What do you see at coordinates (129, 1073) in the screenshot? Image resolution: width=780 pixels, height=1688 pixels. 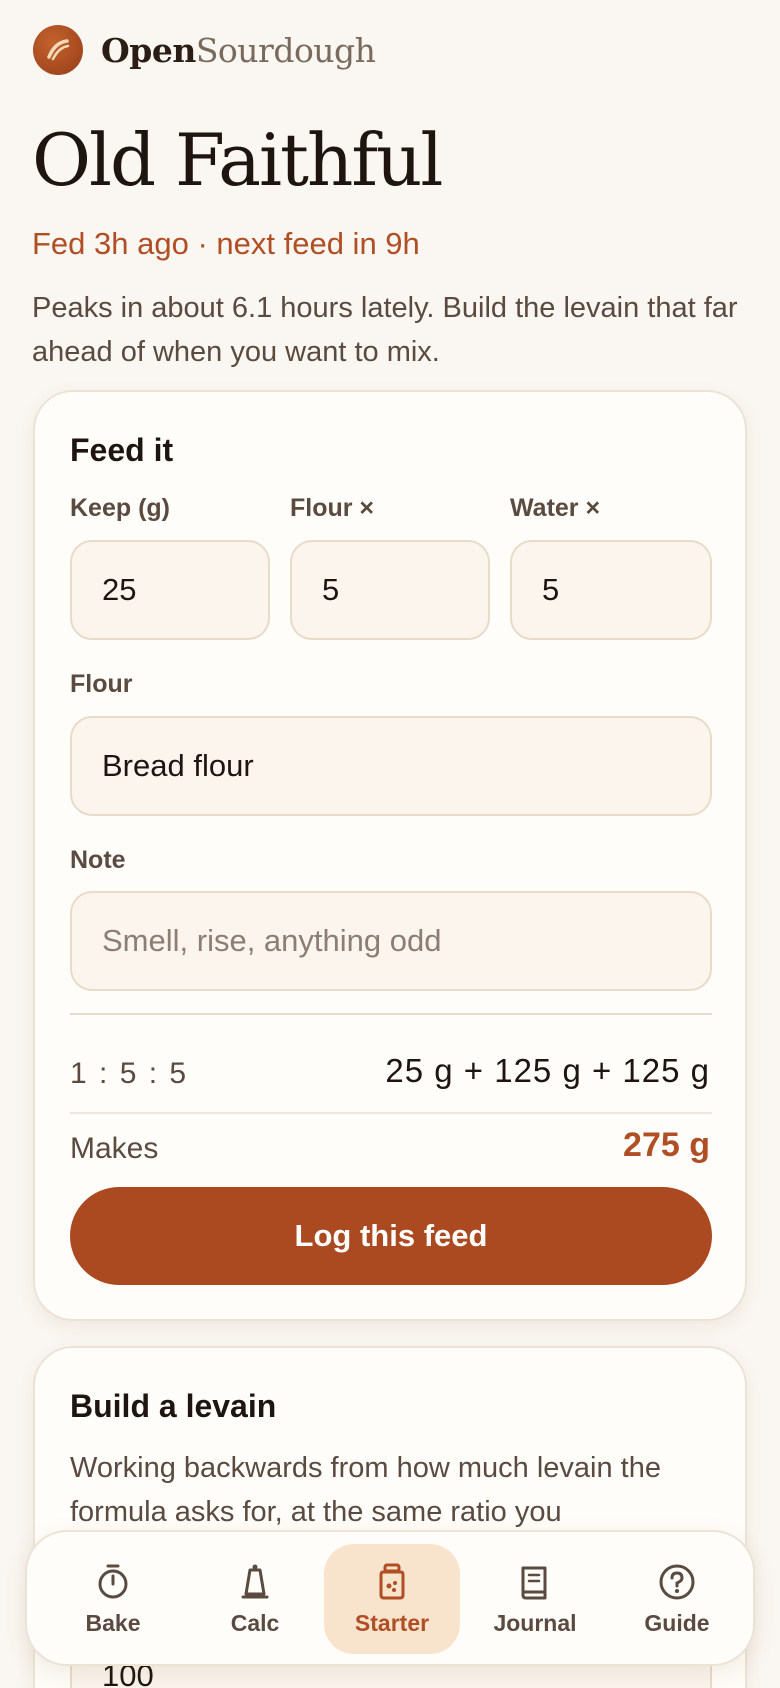 I see `feed-ratio: 1 : 5 : 5` at bounding box center [129, 1073].